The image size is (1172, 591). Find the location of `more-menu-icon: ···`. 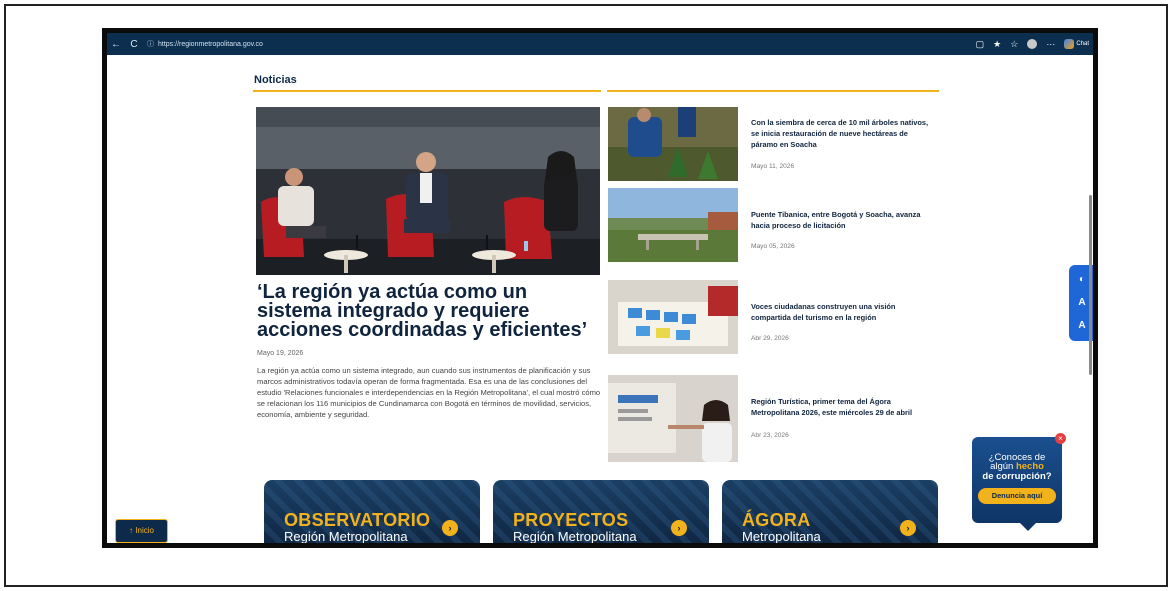

more-menu-icon: ··· is located at coordinates (1050, 44).